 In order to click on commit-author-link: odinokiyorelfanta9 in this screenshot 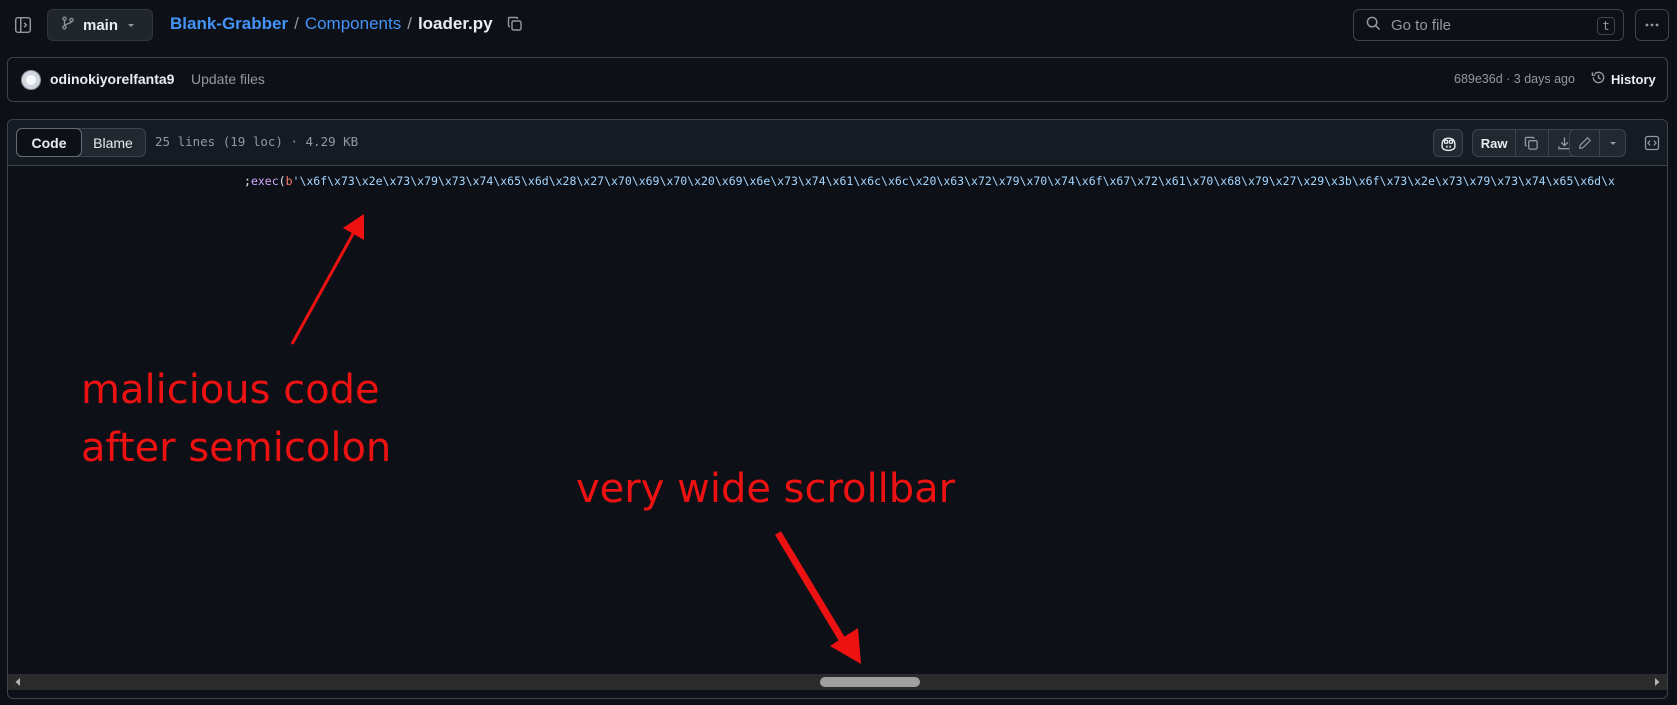, I will do `click(112, 79)`.